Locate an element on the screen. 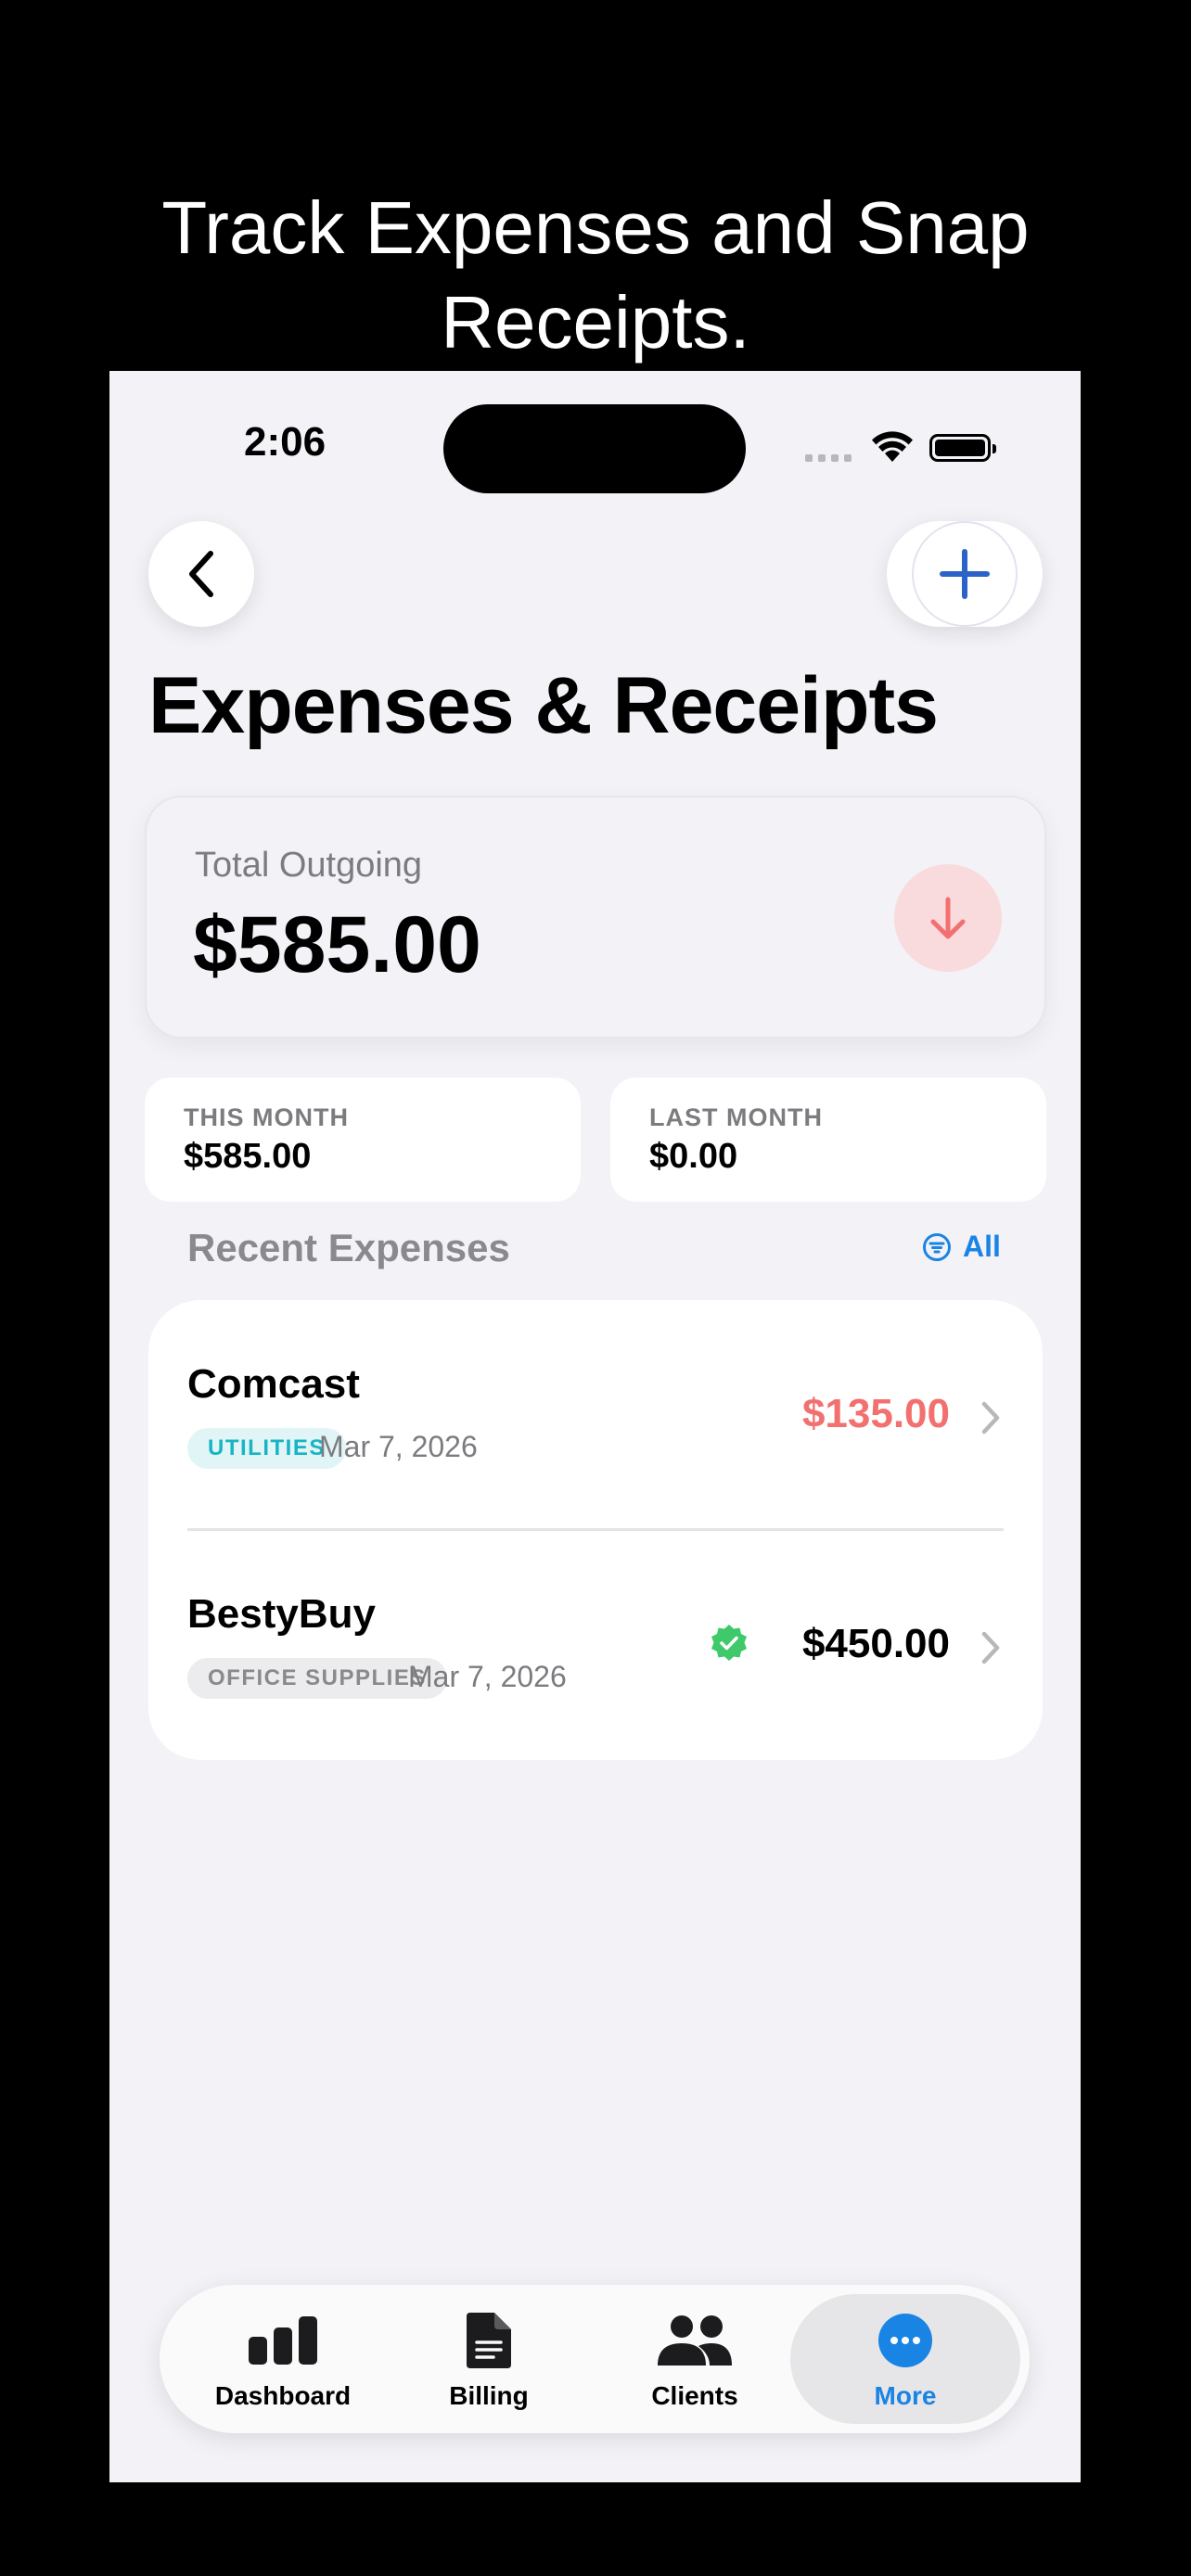  cellular-signal-icon is located at coordinates (829, 458).